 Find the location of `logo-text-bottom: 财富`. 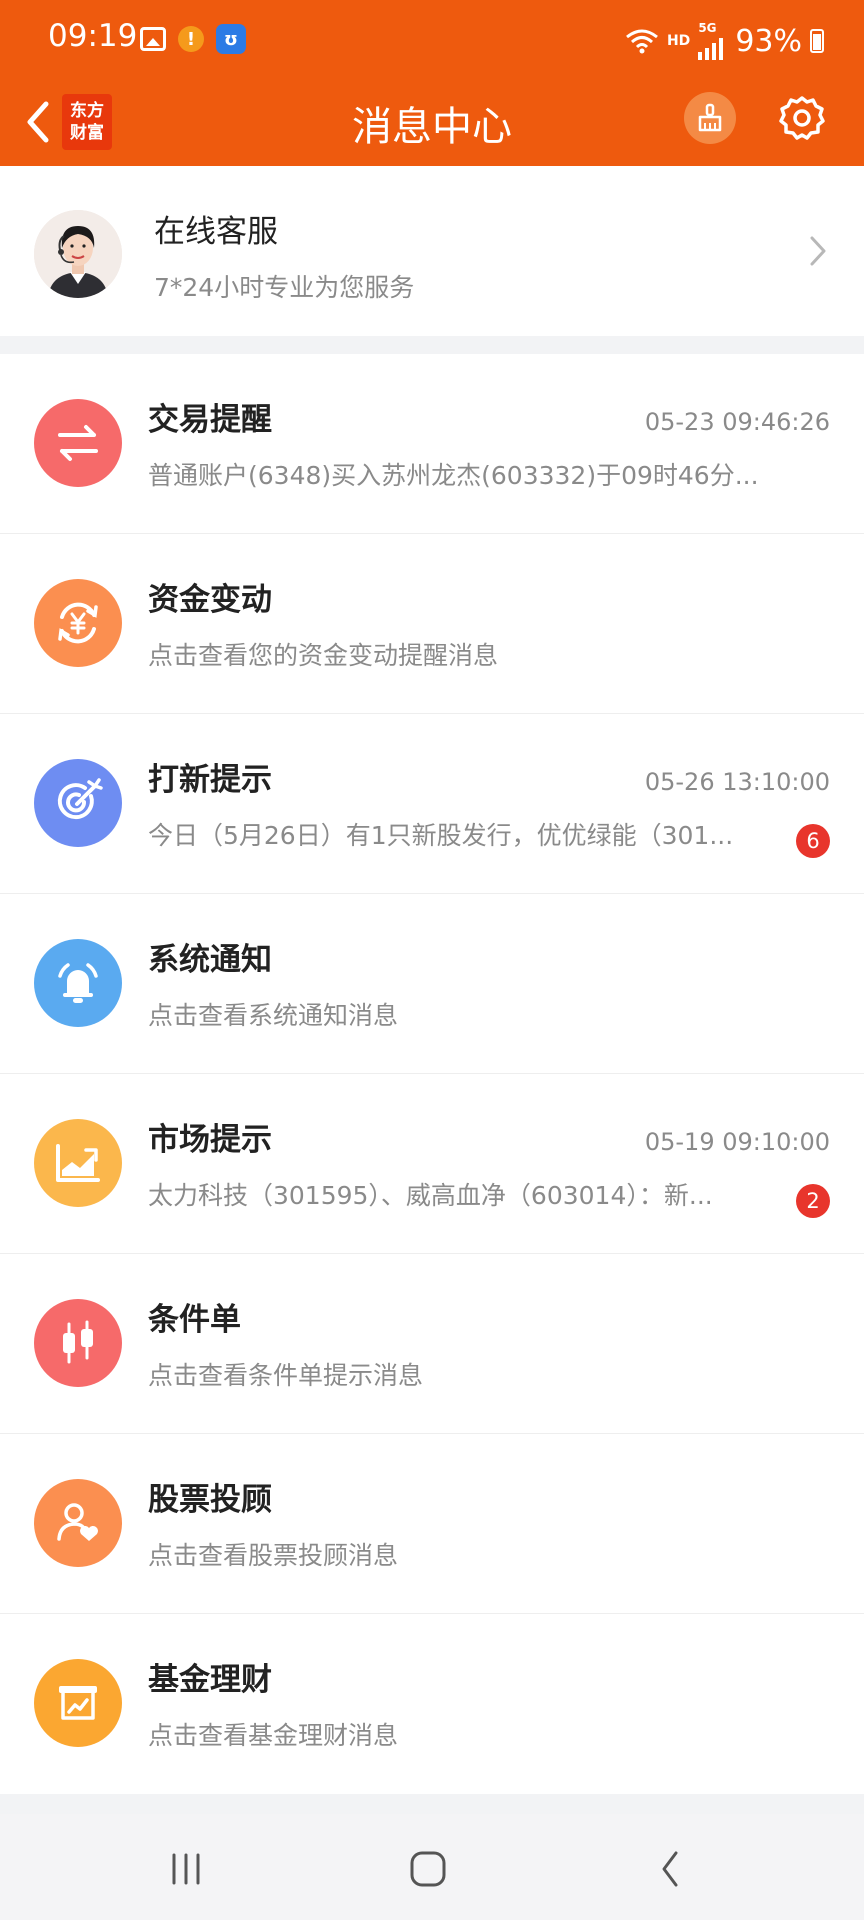

logo-text-bottom: 财富 is located at coordinates (87, 133).